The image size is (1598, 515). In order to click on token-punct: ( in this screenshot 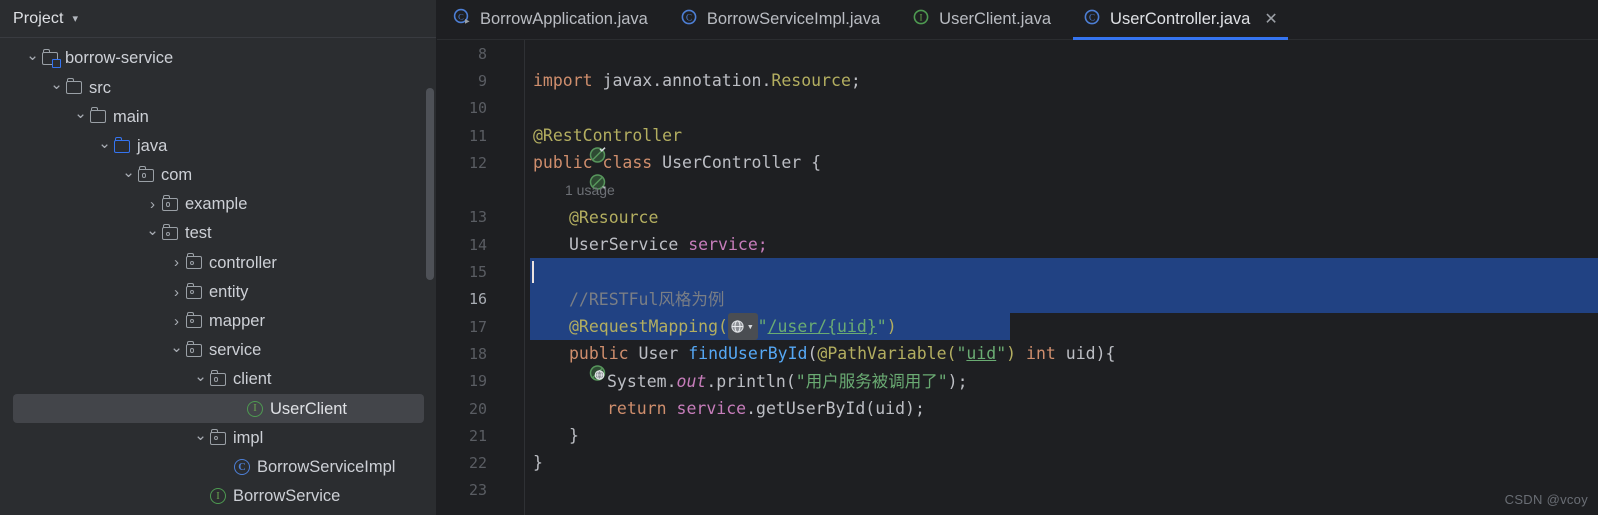, I will do `click(812, 354)`.